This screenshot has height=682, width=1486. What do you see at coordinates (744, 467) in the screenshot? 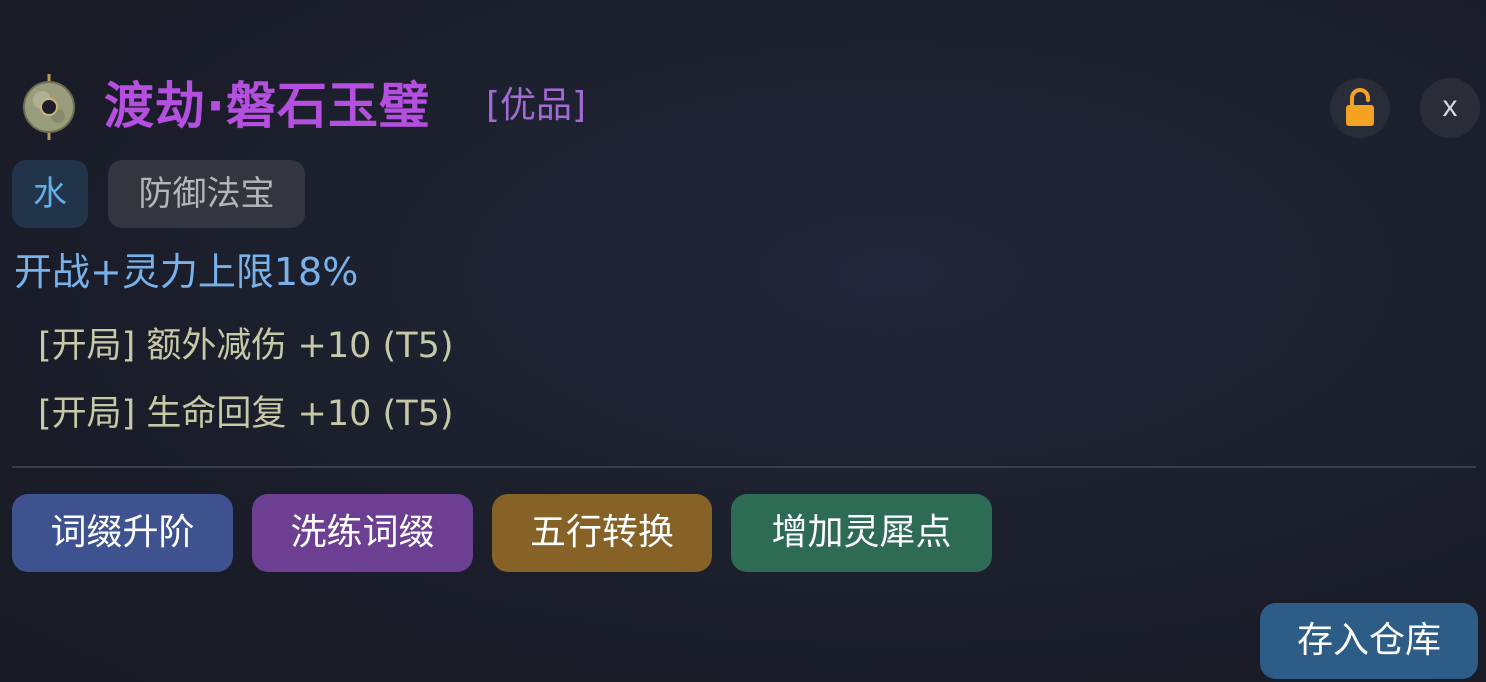
I see `divider` at bounding box center [744, 467].